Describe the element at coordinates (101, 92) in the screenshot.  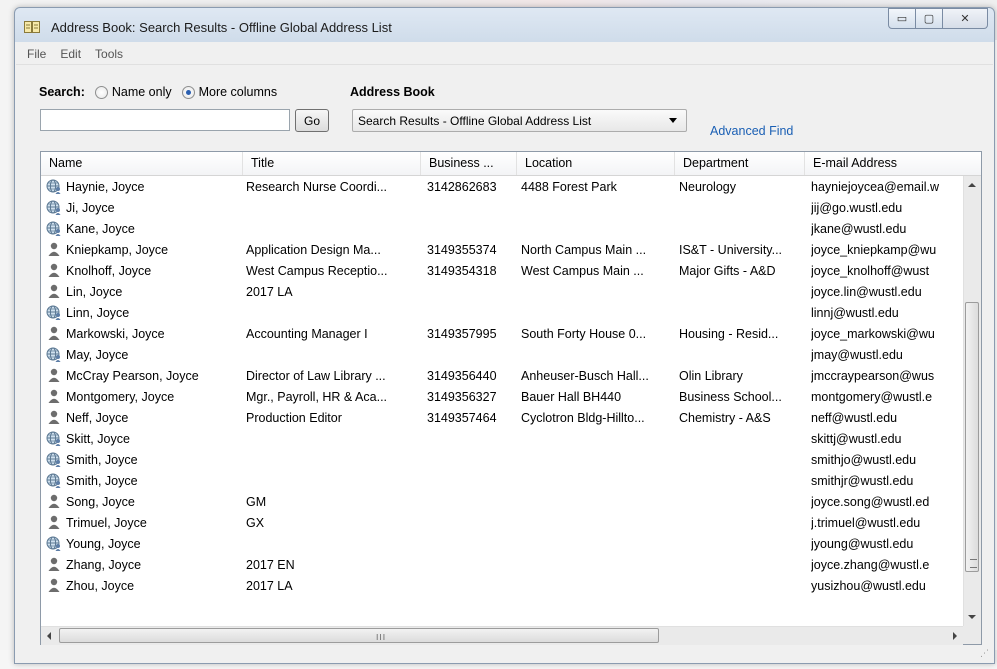
I see `name-only-radio` at that location.